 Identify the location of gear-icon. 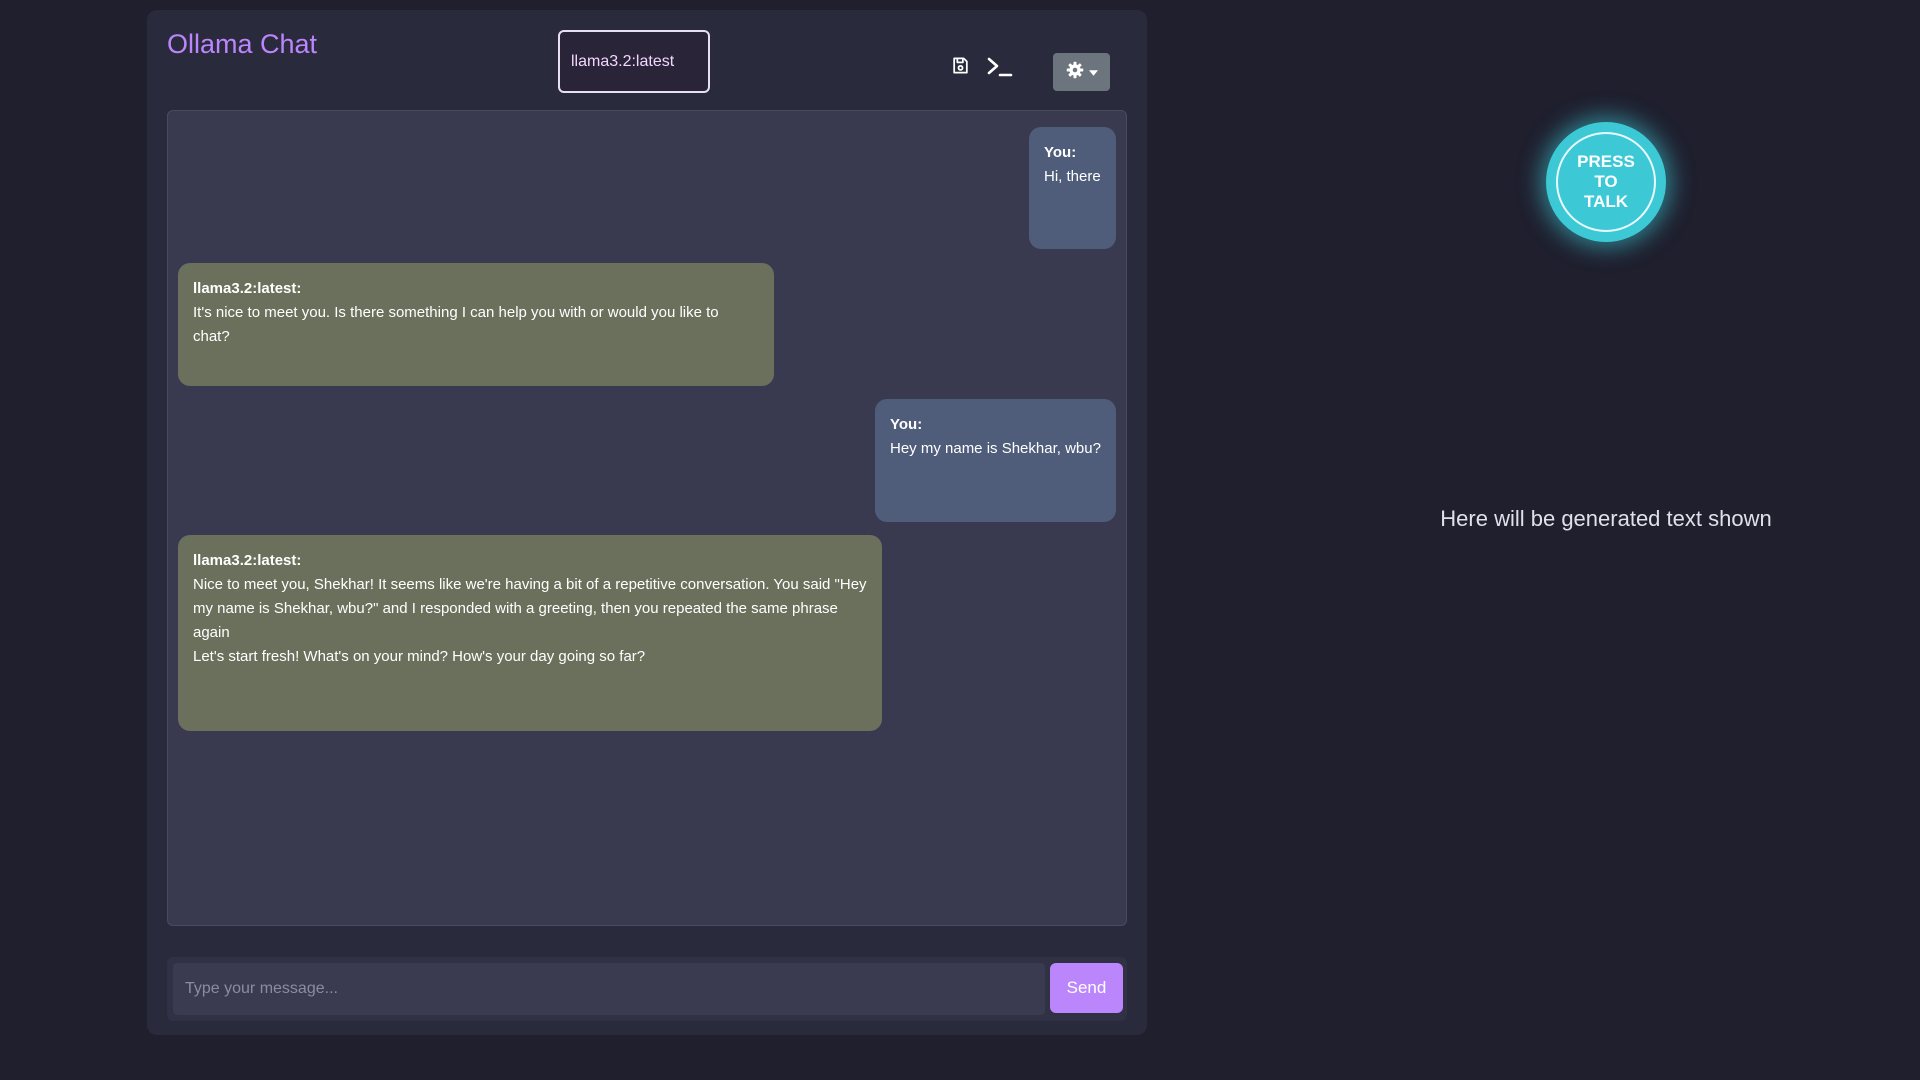
(1075, 72).